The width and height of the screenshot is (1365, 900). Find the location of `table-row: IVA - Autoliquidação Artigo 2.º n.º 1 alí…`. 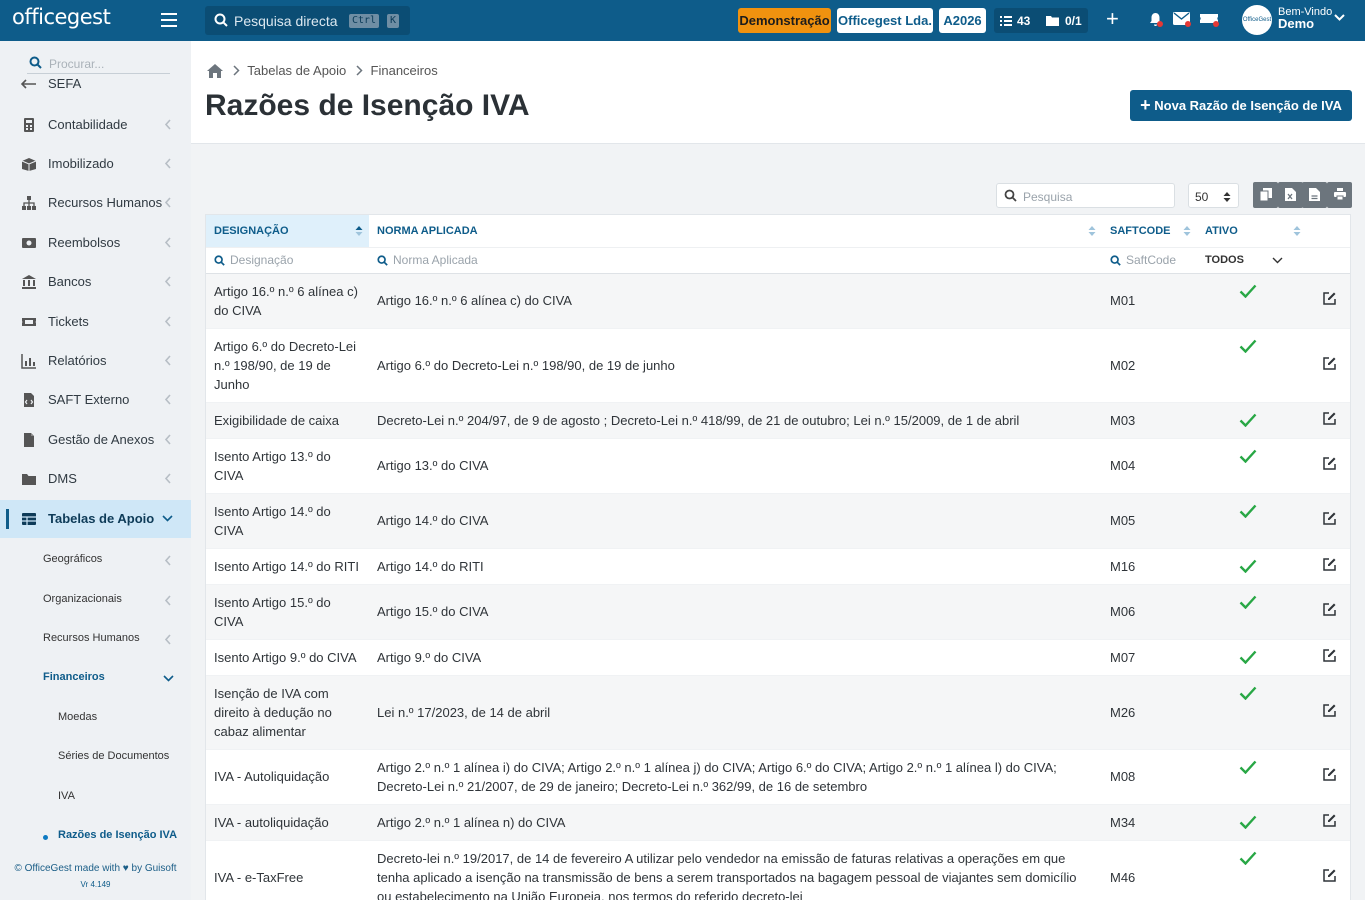

table-row: IVA - Autoliquidação Artigo 2.º n.º 1 alí… is located at coordinates (778, 777).